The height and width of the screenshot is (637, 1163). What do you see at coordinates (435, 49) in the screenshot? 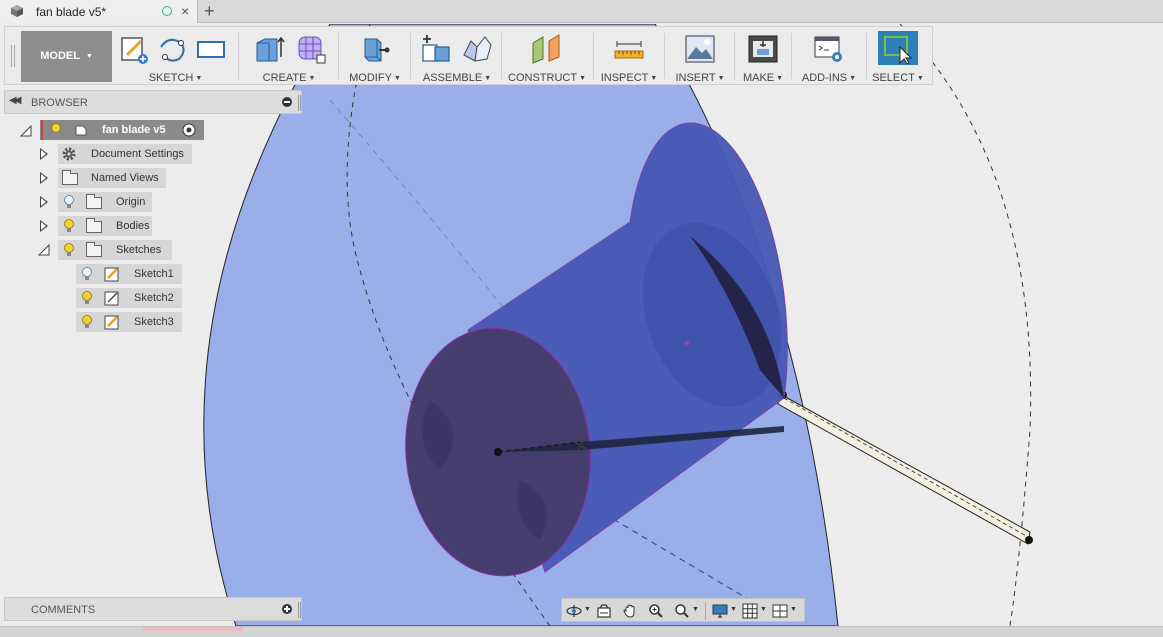
I see `new-component-icon` at bounding box center [435, 49].